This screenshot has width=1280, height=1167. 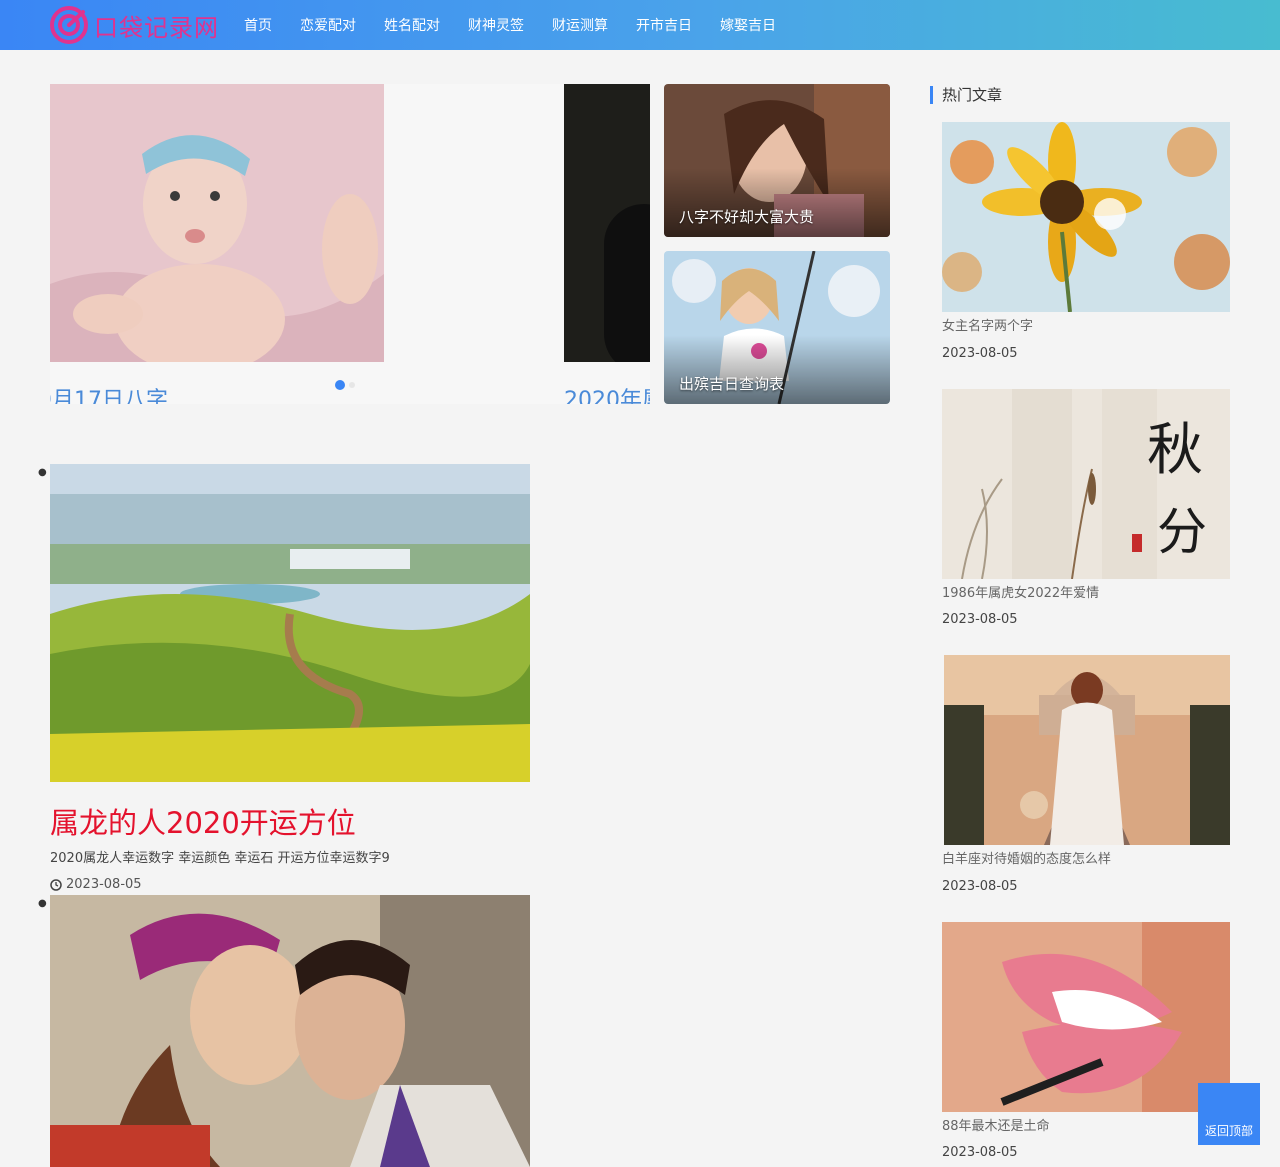 What do you see at coordinates (607, 223) in the screenshot?
I see `slide-image-dark` at bounding box center [607, 223].